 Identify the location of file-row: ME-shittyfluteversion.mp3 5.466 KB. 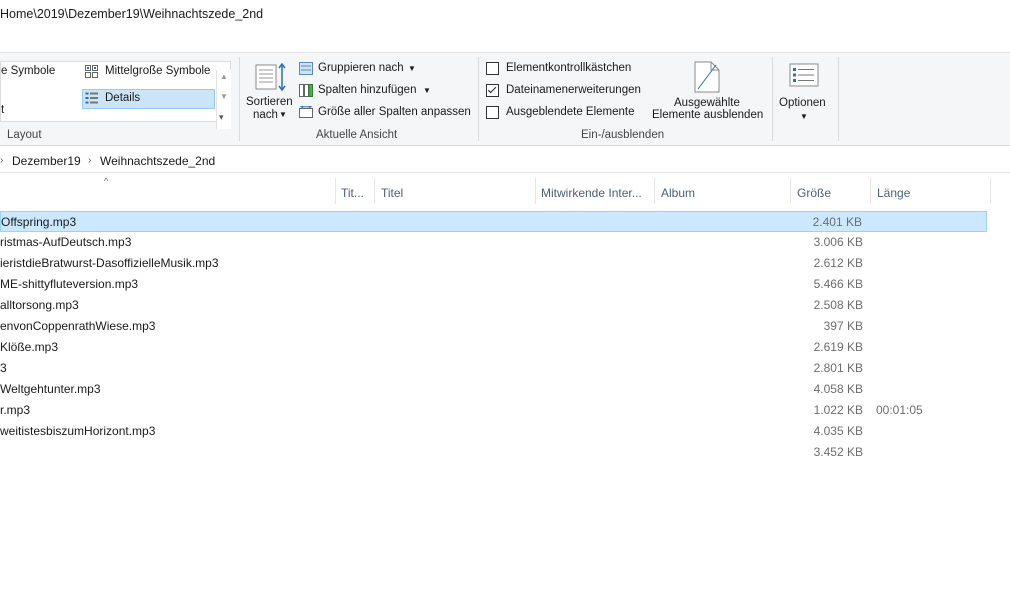
(493, 284).